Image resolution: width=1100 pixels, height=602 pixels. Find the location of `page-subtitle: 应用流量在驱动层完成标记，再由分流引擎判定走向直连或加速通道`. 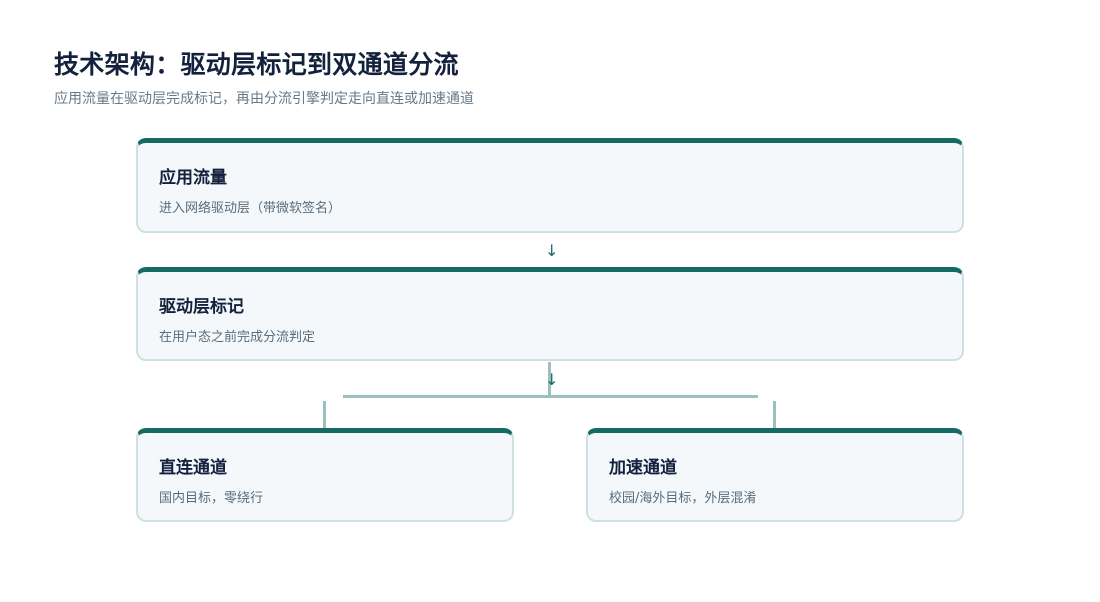

page-subtitle: 应用流量在驱动层完成标记，再由分流引擎判定走向直连或加速通道 is located at coordinates (264, 99).